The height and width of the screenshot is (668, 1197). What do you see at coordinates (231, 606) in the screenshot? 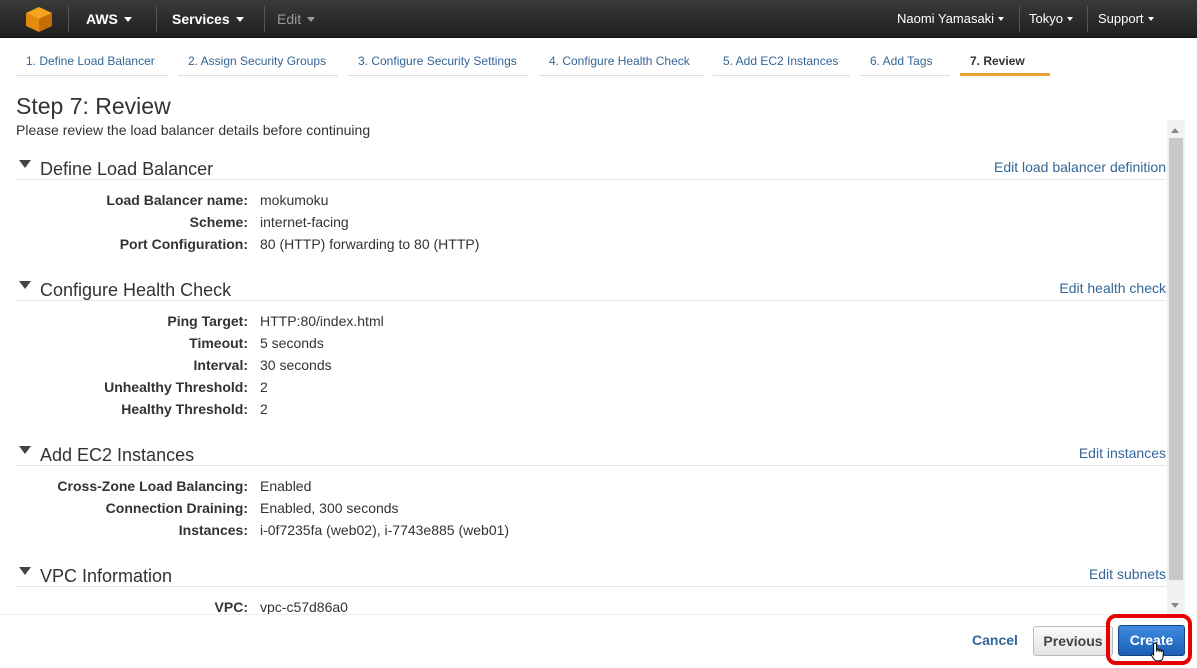
I see `detail-label: VPC:` at bounding box center [231, 606].